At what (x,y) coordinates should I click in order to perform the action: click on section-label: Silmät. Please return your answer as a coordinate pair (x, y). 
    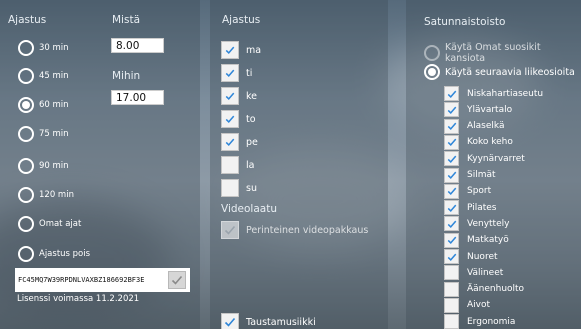
    Looking at the image, I should click on (481, 175).